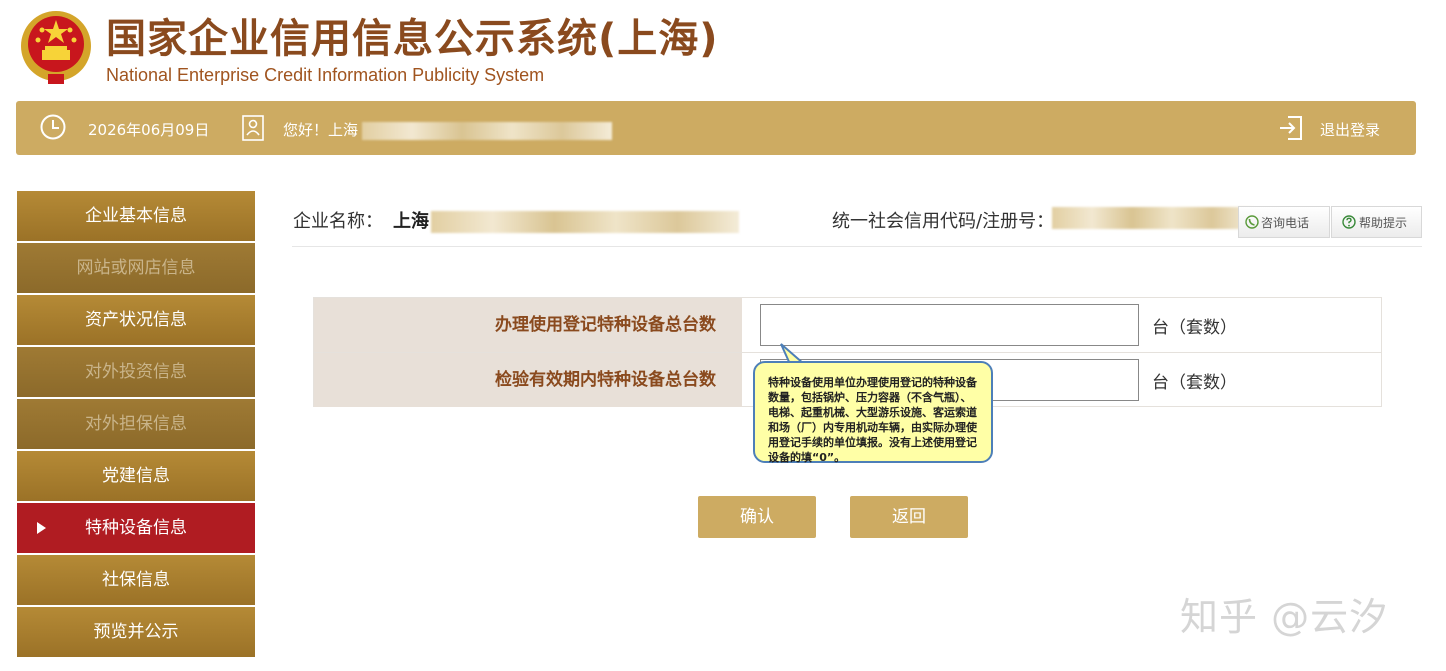 The height and width of the screenshot is (671, 1446). I want to click on divider, so click(857, 246).